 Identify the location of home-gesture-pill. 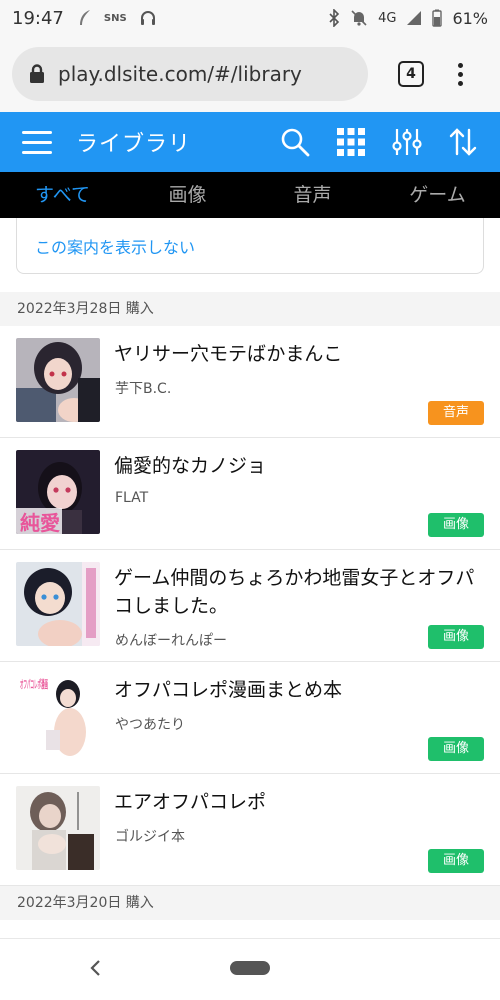
(250, 968).